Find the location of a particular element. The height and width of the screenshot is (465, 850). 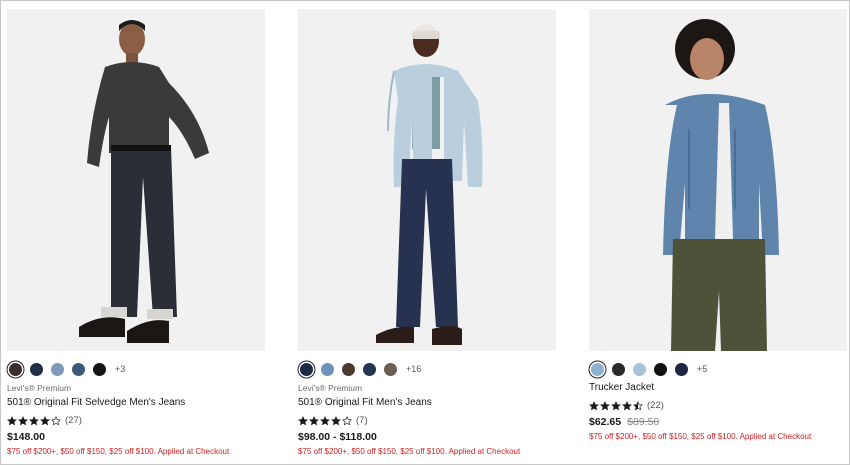

original-price: $89.50 is located at coordinates (643, 422).